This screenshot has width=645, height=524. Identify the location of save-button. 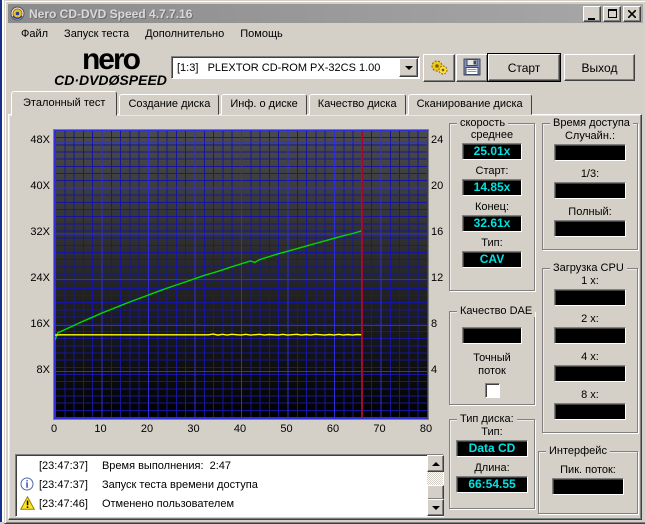
(472, 68).